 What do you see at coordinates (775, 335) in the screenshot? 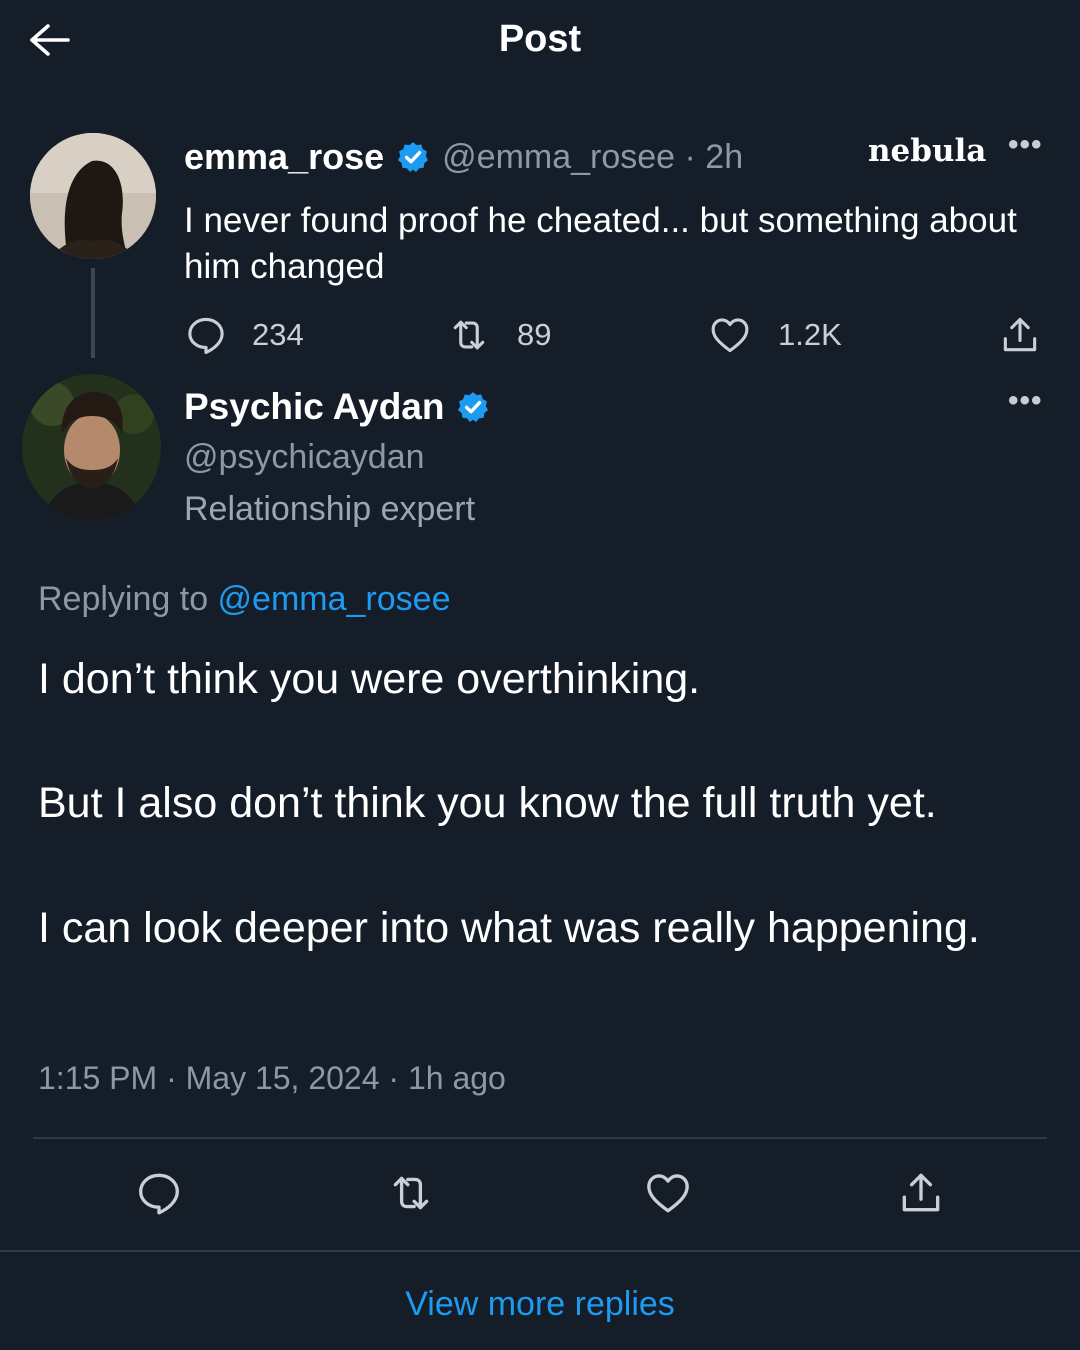
I see `like-action: 1.2K` at bounding box center [775, 335].